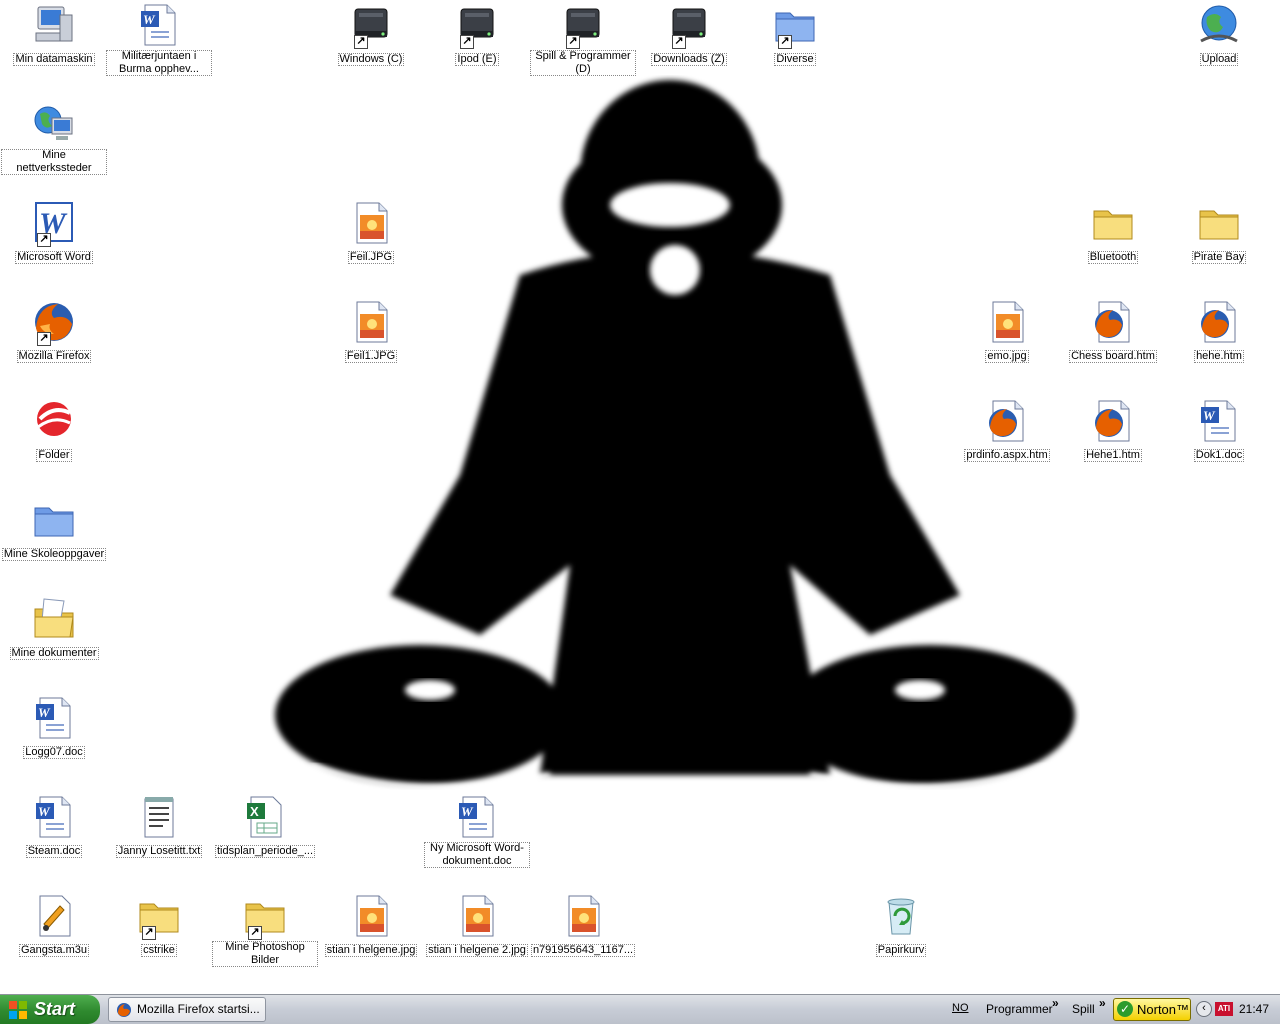  I want to click on icon-min-datamaskin: Min datamaskin, so click(54, 34).